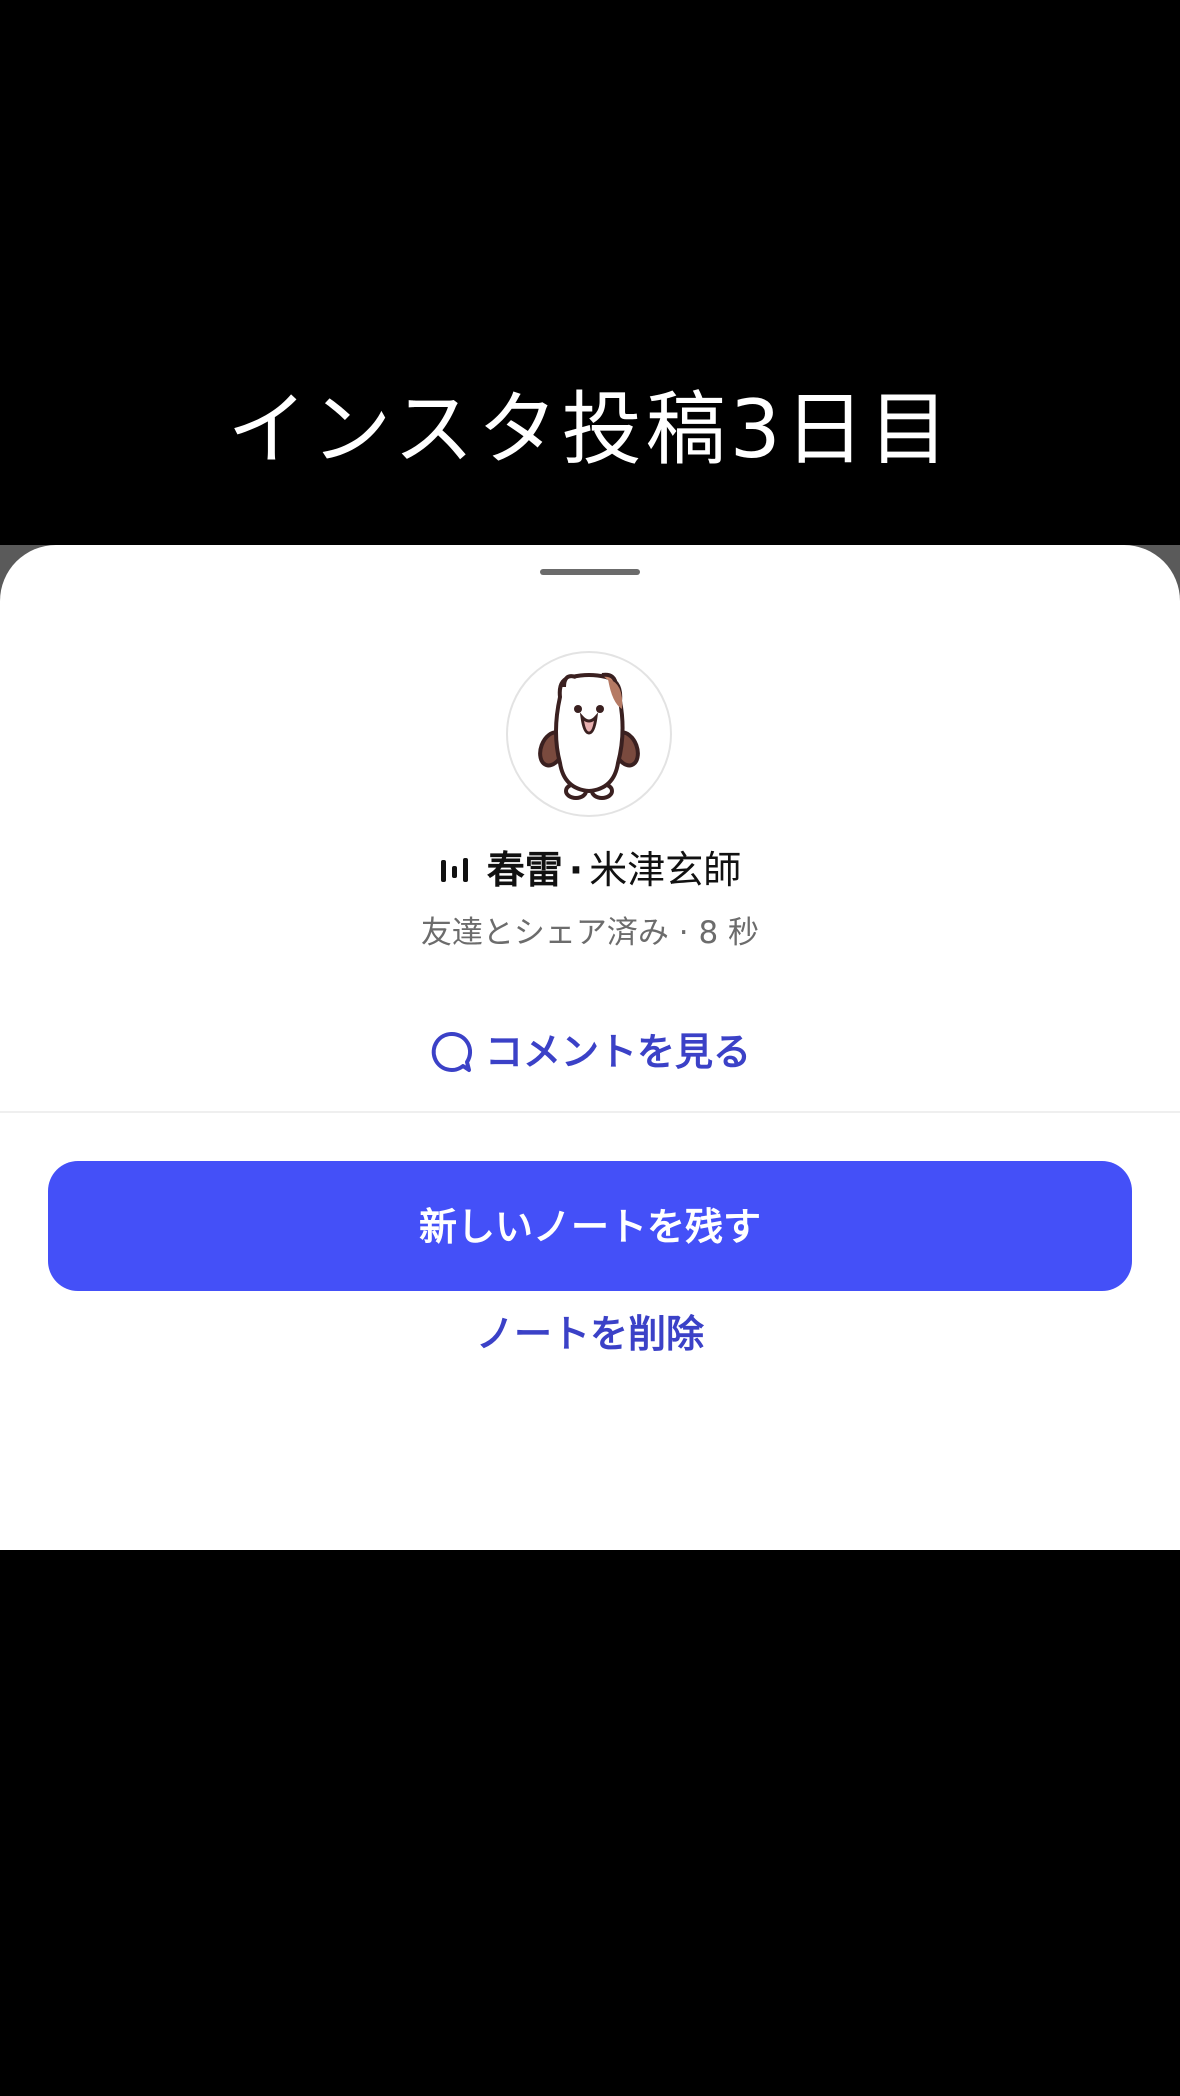 The image size is (1180, 2096). I want to click on artist-name: 米津玄師, so click(665, 870).